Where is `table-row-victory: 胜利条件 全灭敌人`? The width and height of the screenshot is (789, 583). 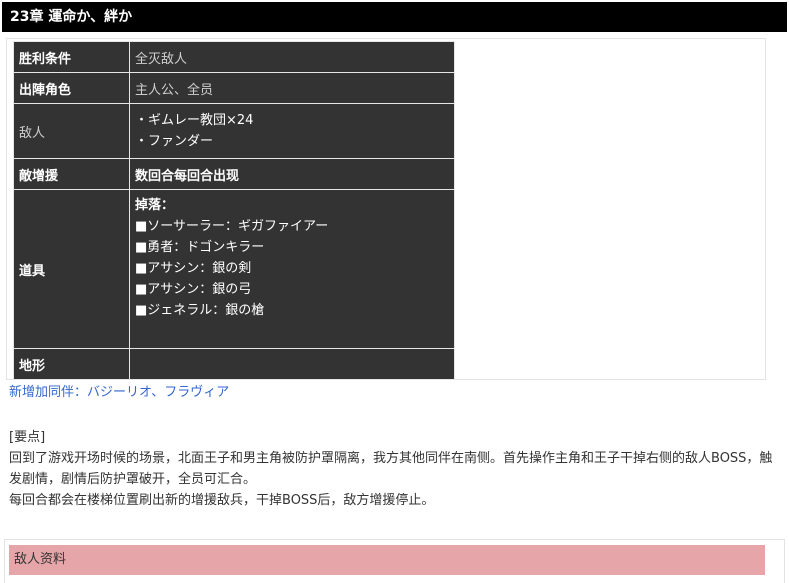
table-row-victory: 胜利条件 全灭敌人 is located at coordinates (234, 57).